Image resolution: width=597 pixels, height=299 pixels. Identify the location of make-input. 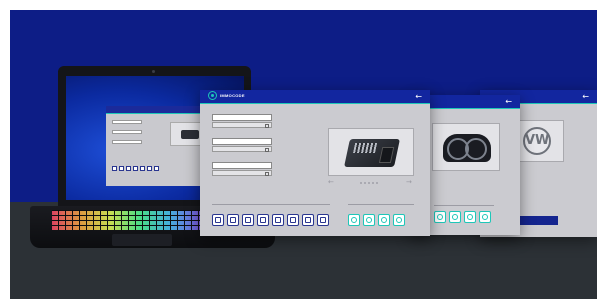
(242, 117).